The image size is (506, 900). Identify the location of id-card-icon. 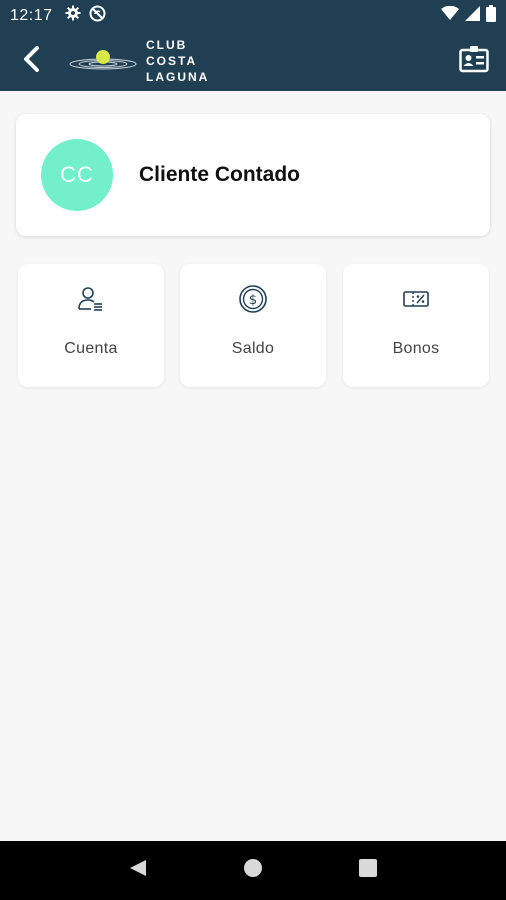
(474, 61).